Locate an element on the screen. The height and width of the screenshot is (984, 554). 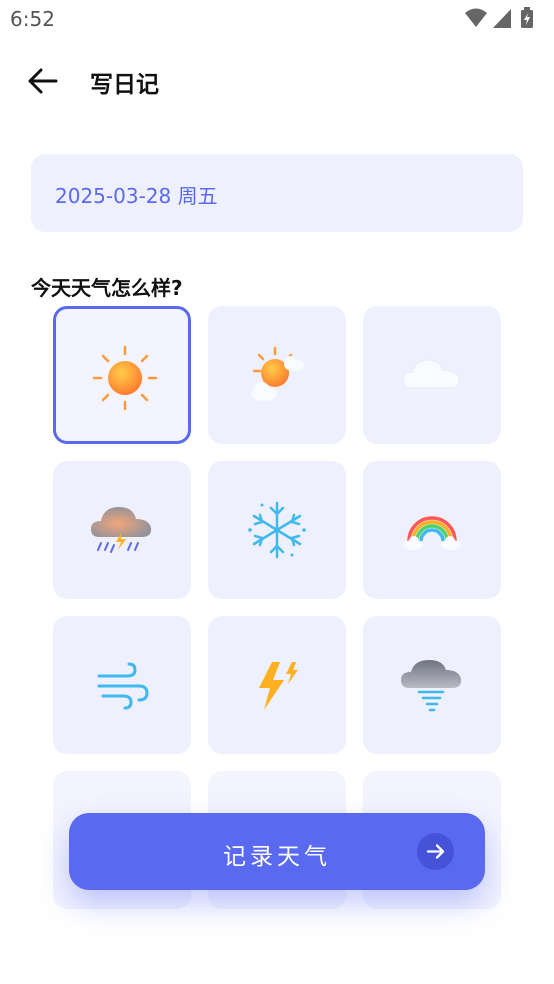
thunderstorm-rain-icon is located at coordinates (121, 530).